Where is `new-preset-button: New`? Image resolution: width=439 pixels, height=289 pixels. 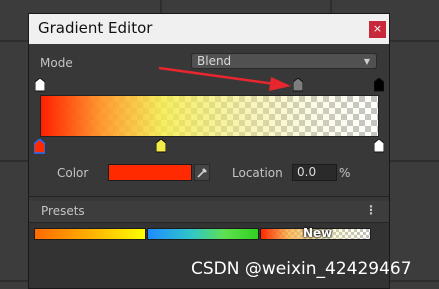 new-preset-button: New is located at coordinates (315, 233).